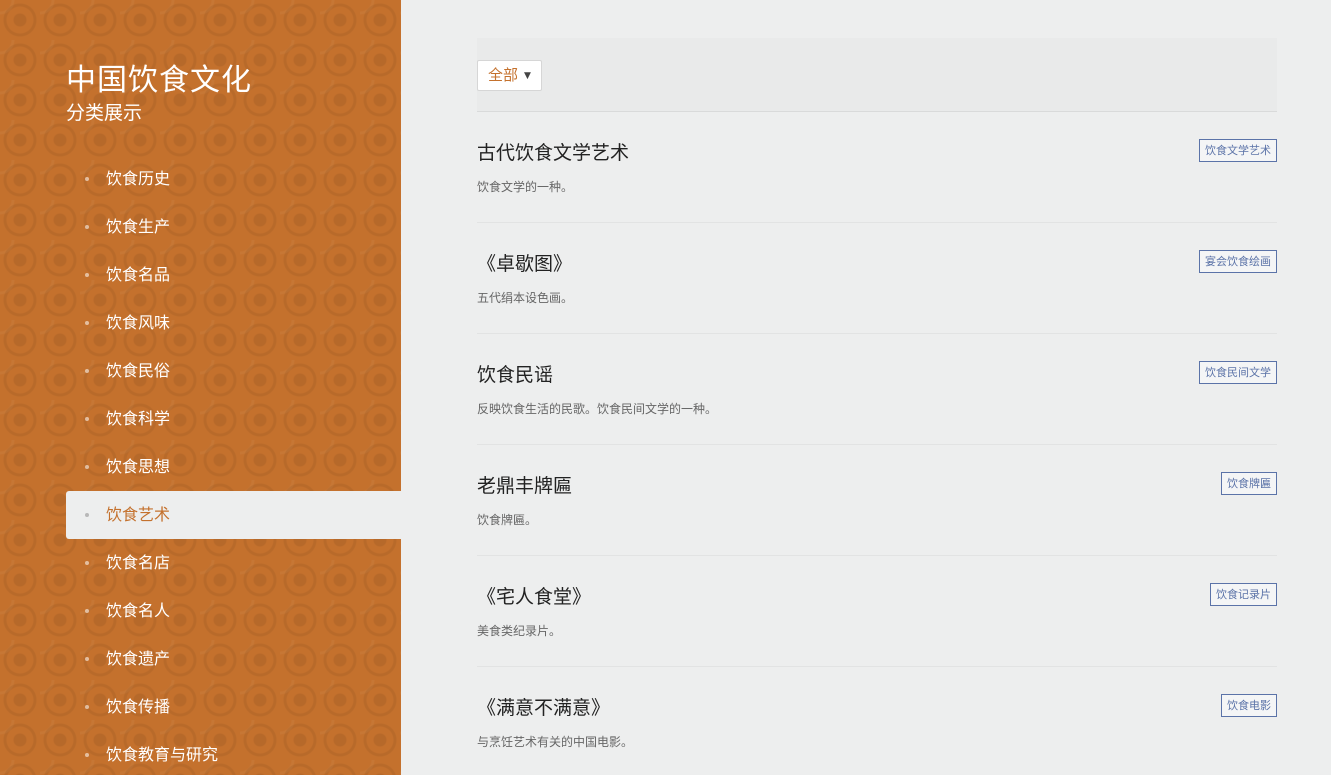 This screenshot has height=775, width=1331. Describe the element at coordinates (138, 370) in the screenshot. I see `nav-item-label: 饮食民俗` at that location.